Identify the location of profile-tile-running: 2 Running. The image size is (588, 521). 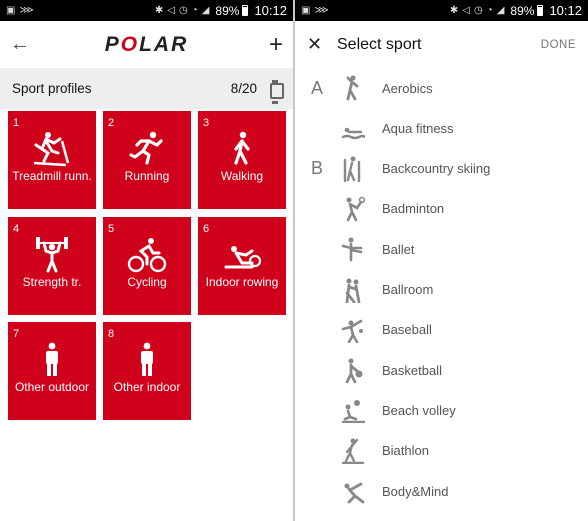
(147, 160).